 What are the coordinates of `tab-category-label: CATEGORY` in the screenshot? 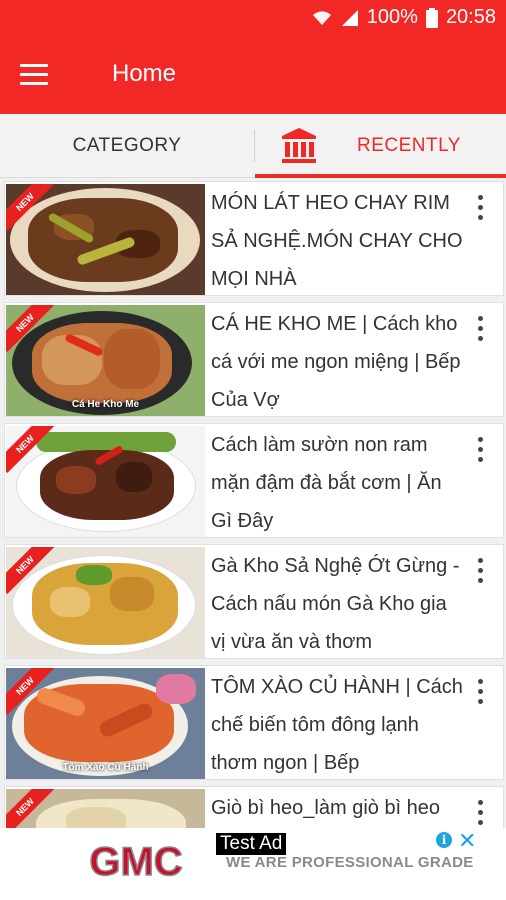 It's located at (127, 145).